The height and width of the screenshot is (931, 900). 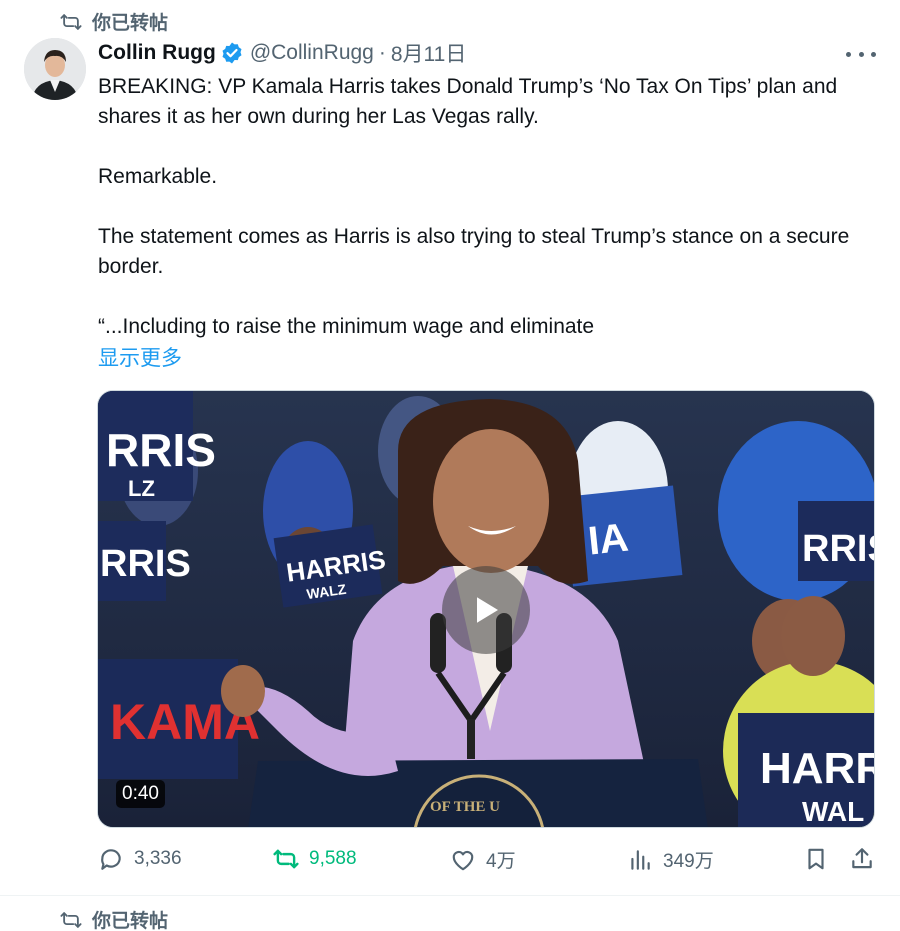 What do you see at coordinates (312, 53) in the screenshot?
I see `author-handle: @CollinRugg` at bounding box center [312, 53].